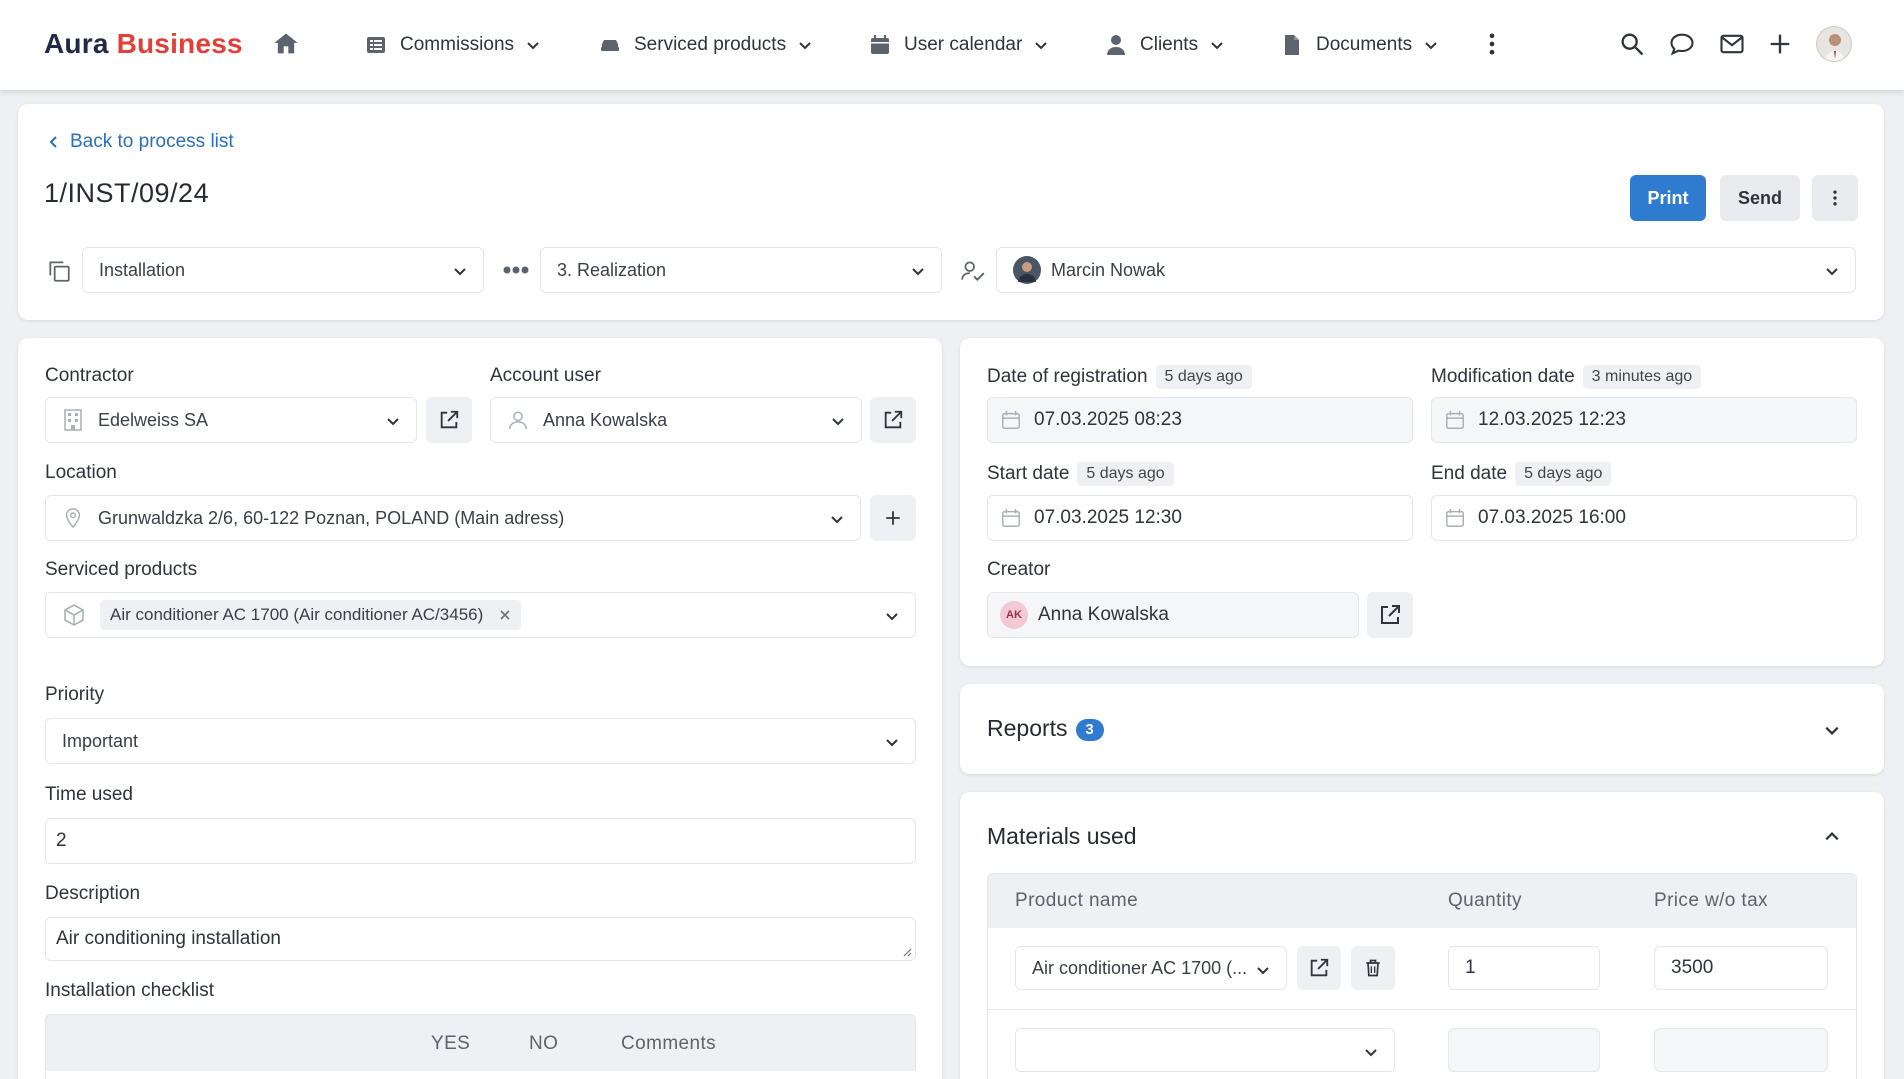 This screenshot has width=1904, height=1079. I want to click on assignee-check-icon, so click(973, 271).